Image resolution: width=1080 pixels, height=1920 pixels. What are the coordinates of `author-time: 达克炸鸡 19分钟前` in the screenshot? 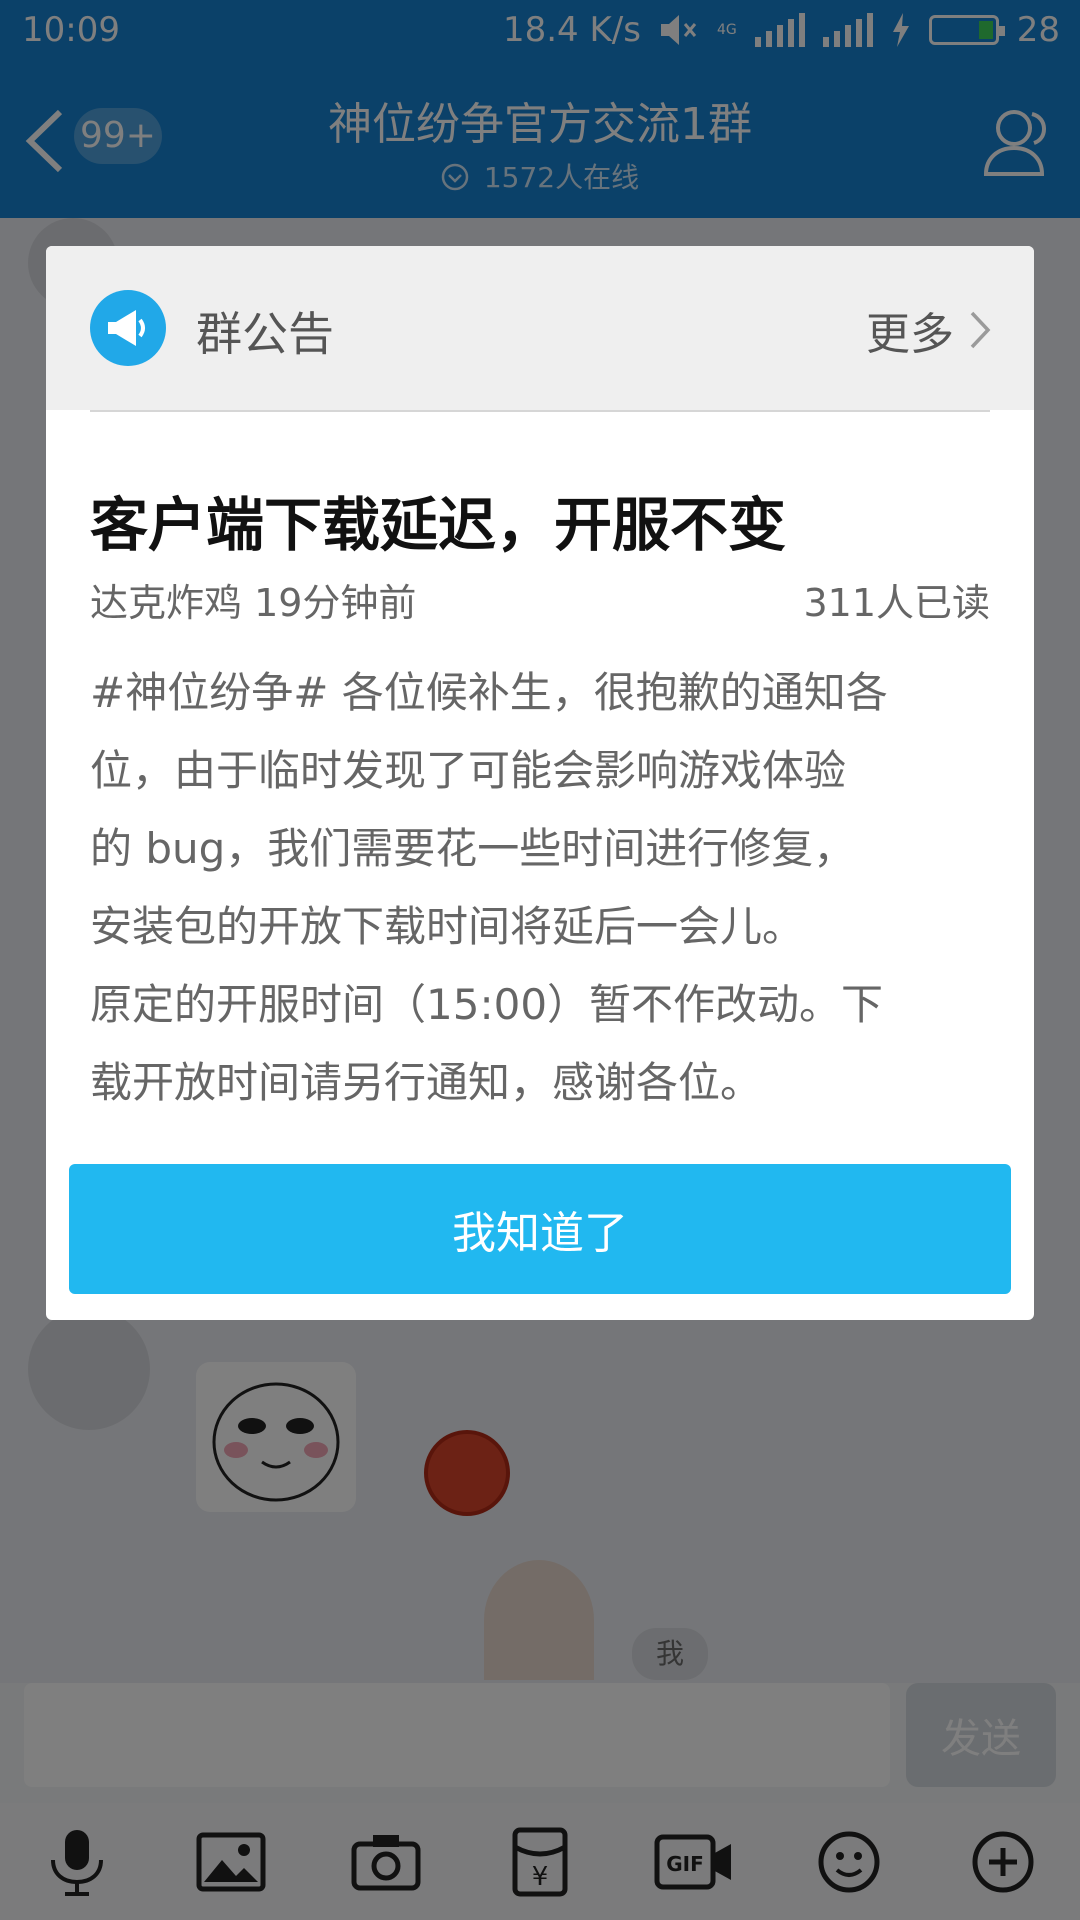 It's located at (253, 603).